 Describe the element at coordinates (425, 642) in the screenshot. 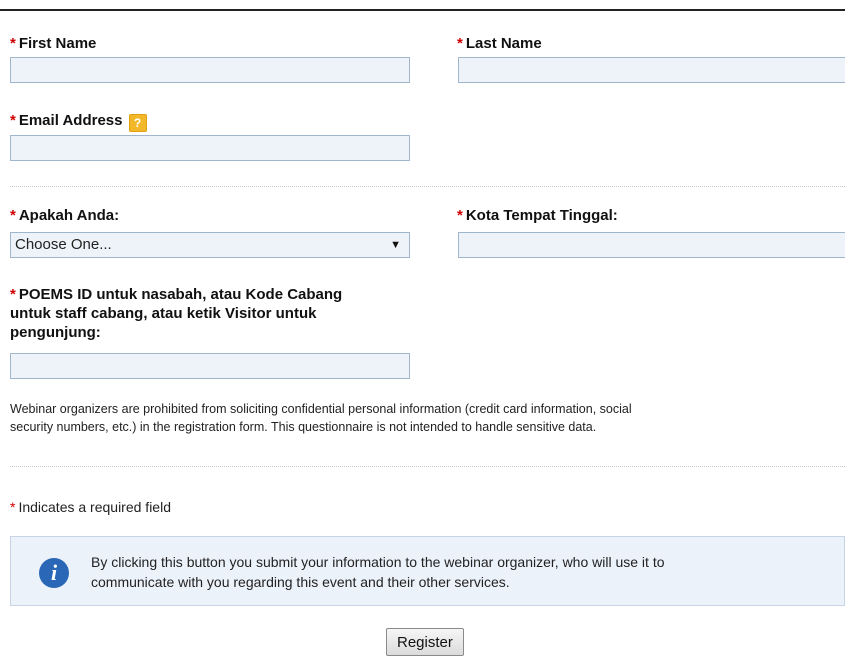

I see `register-button: Register` at that location.